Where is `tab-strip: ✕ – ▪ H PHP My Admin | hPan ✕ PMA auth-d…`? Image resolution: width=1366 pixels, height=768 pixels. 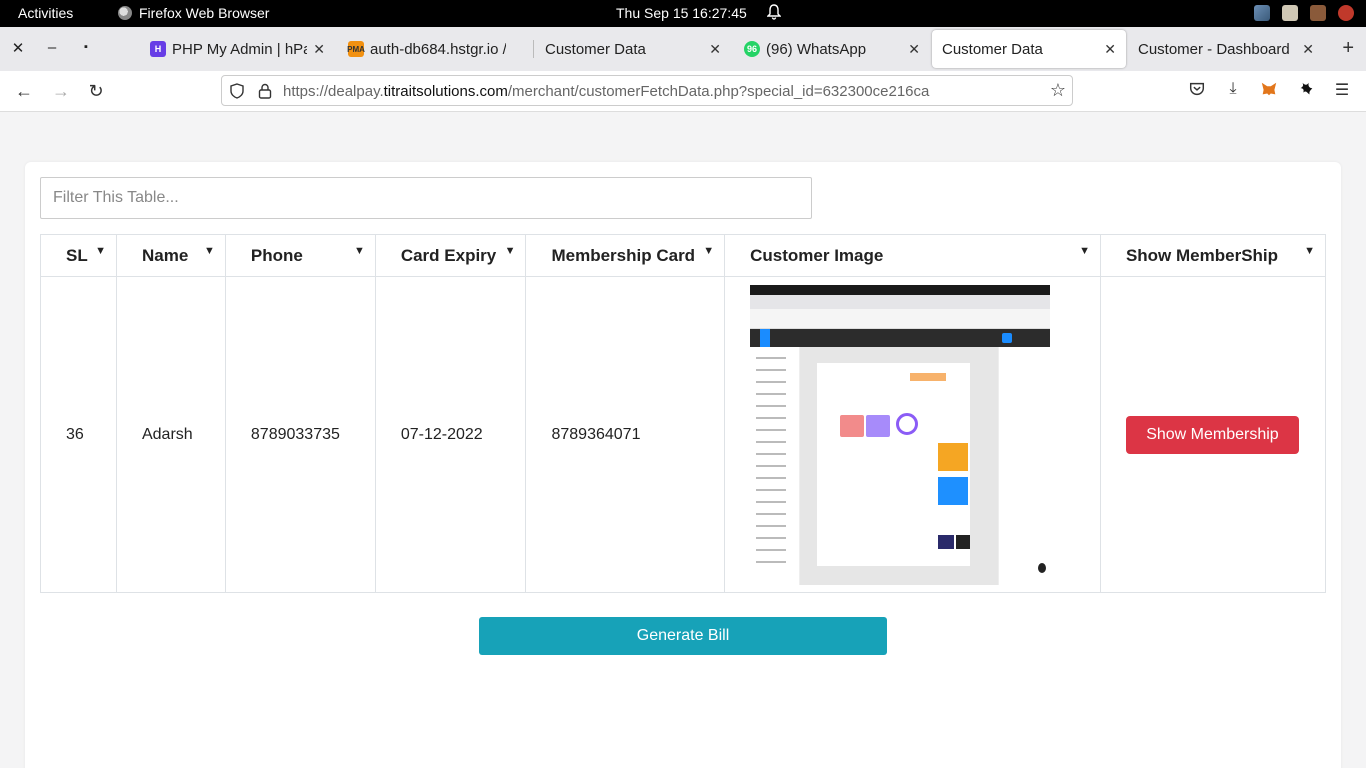 tab-strip: ✕ – ▪ H PHP My Admin | hPan ✕ PMA auth-d… is located at coordinates (683, 49).